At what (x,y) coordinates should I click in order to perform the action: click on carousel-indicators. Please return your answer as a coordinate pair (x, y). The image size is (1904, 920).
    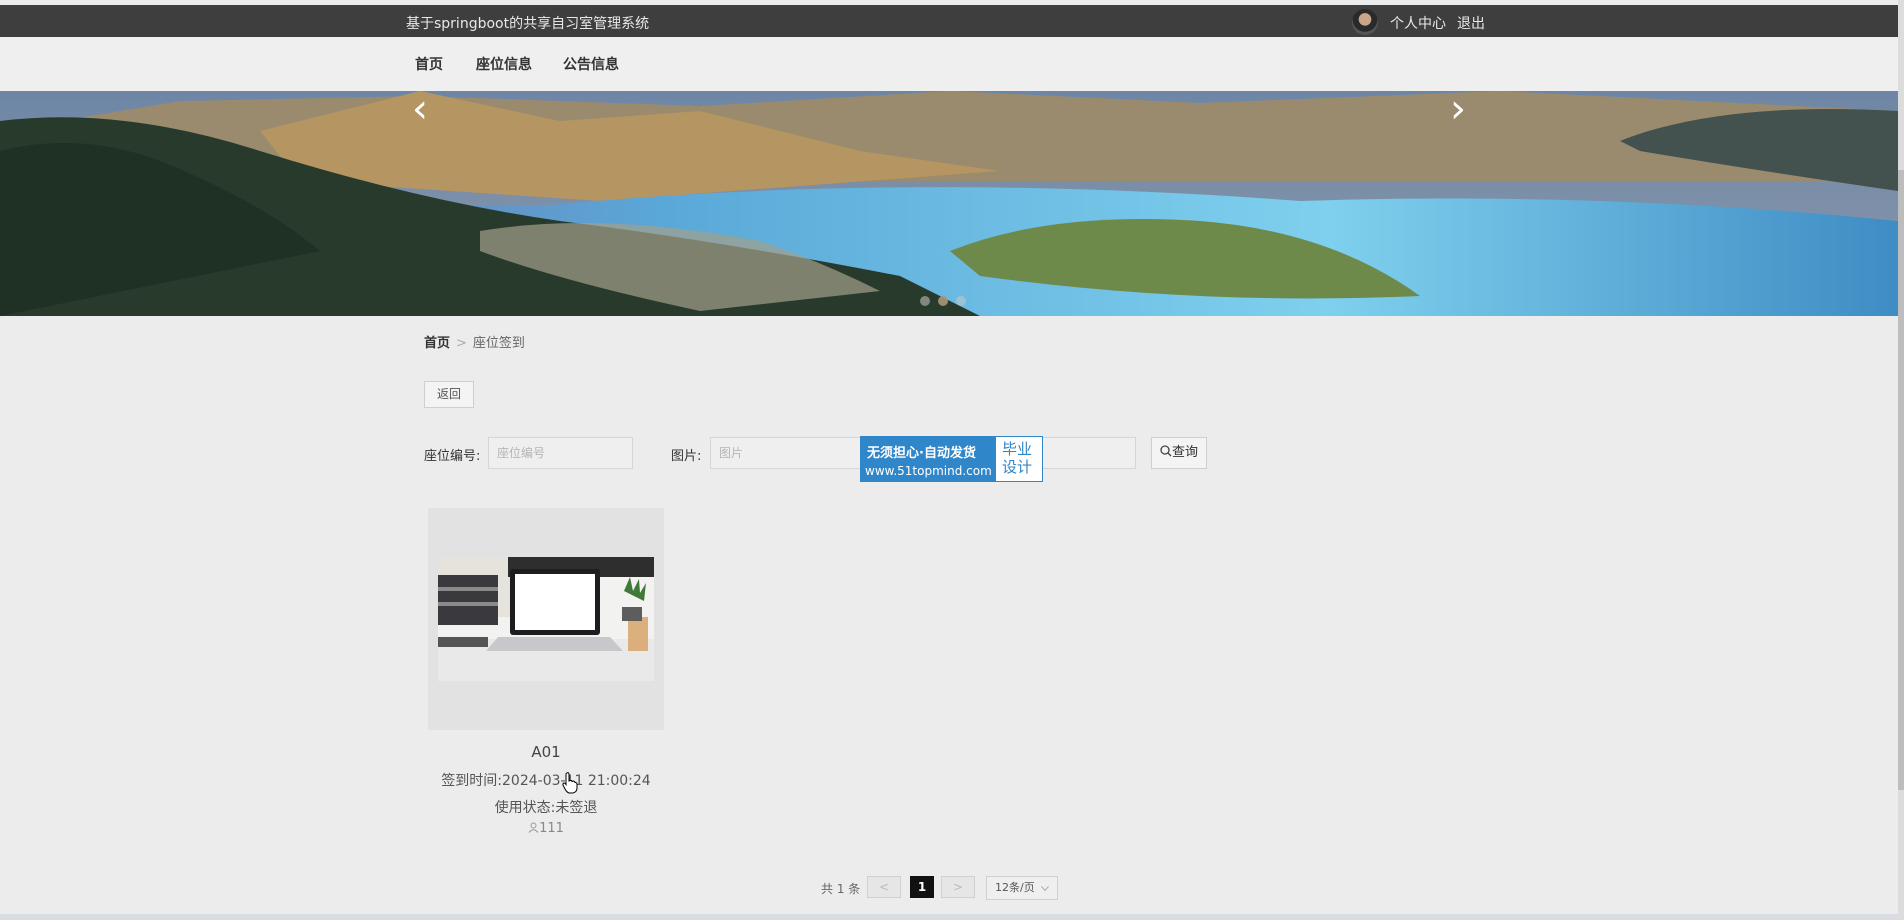
    Looking at the image, I should click on (947, 300).